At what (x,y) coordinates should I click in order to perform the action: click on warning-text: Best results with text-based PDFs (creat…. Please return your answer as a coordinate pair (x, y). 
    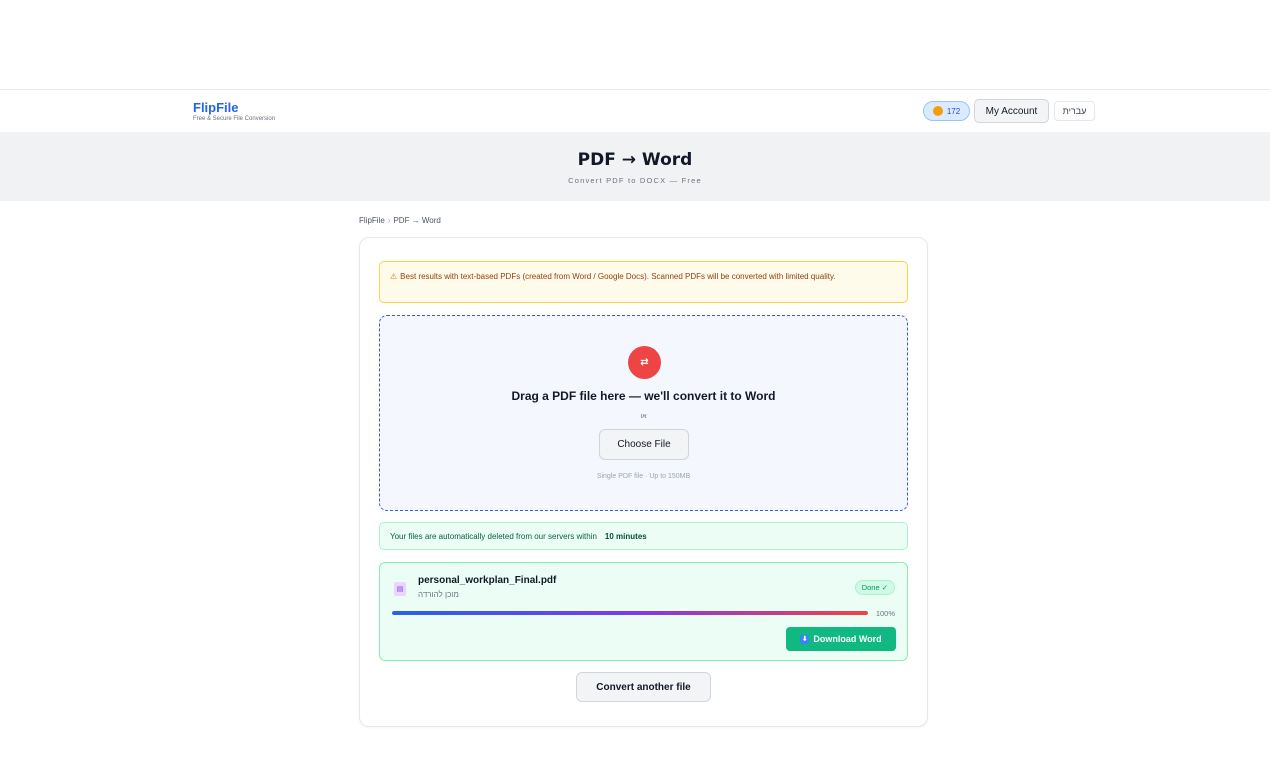
    Looking at the image, I should click on (618, 276).